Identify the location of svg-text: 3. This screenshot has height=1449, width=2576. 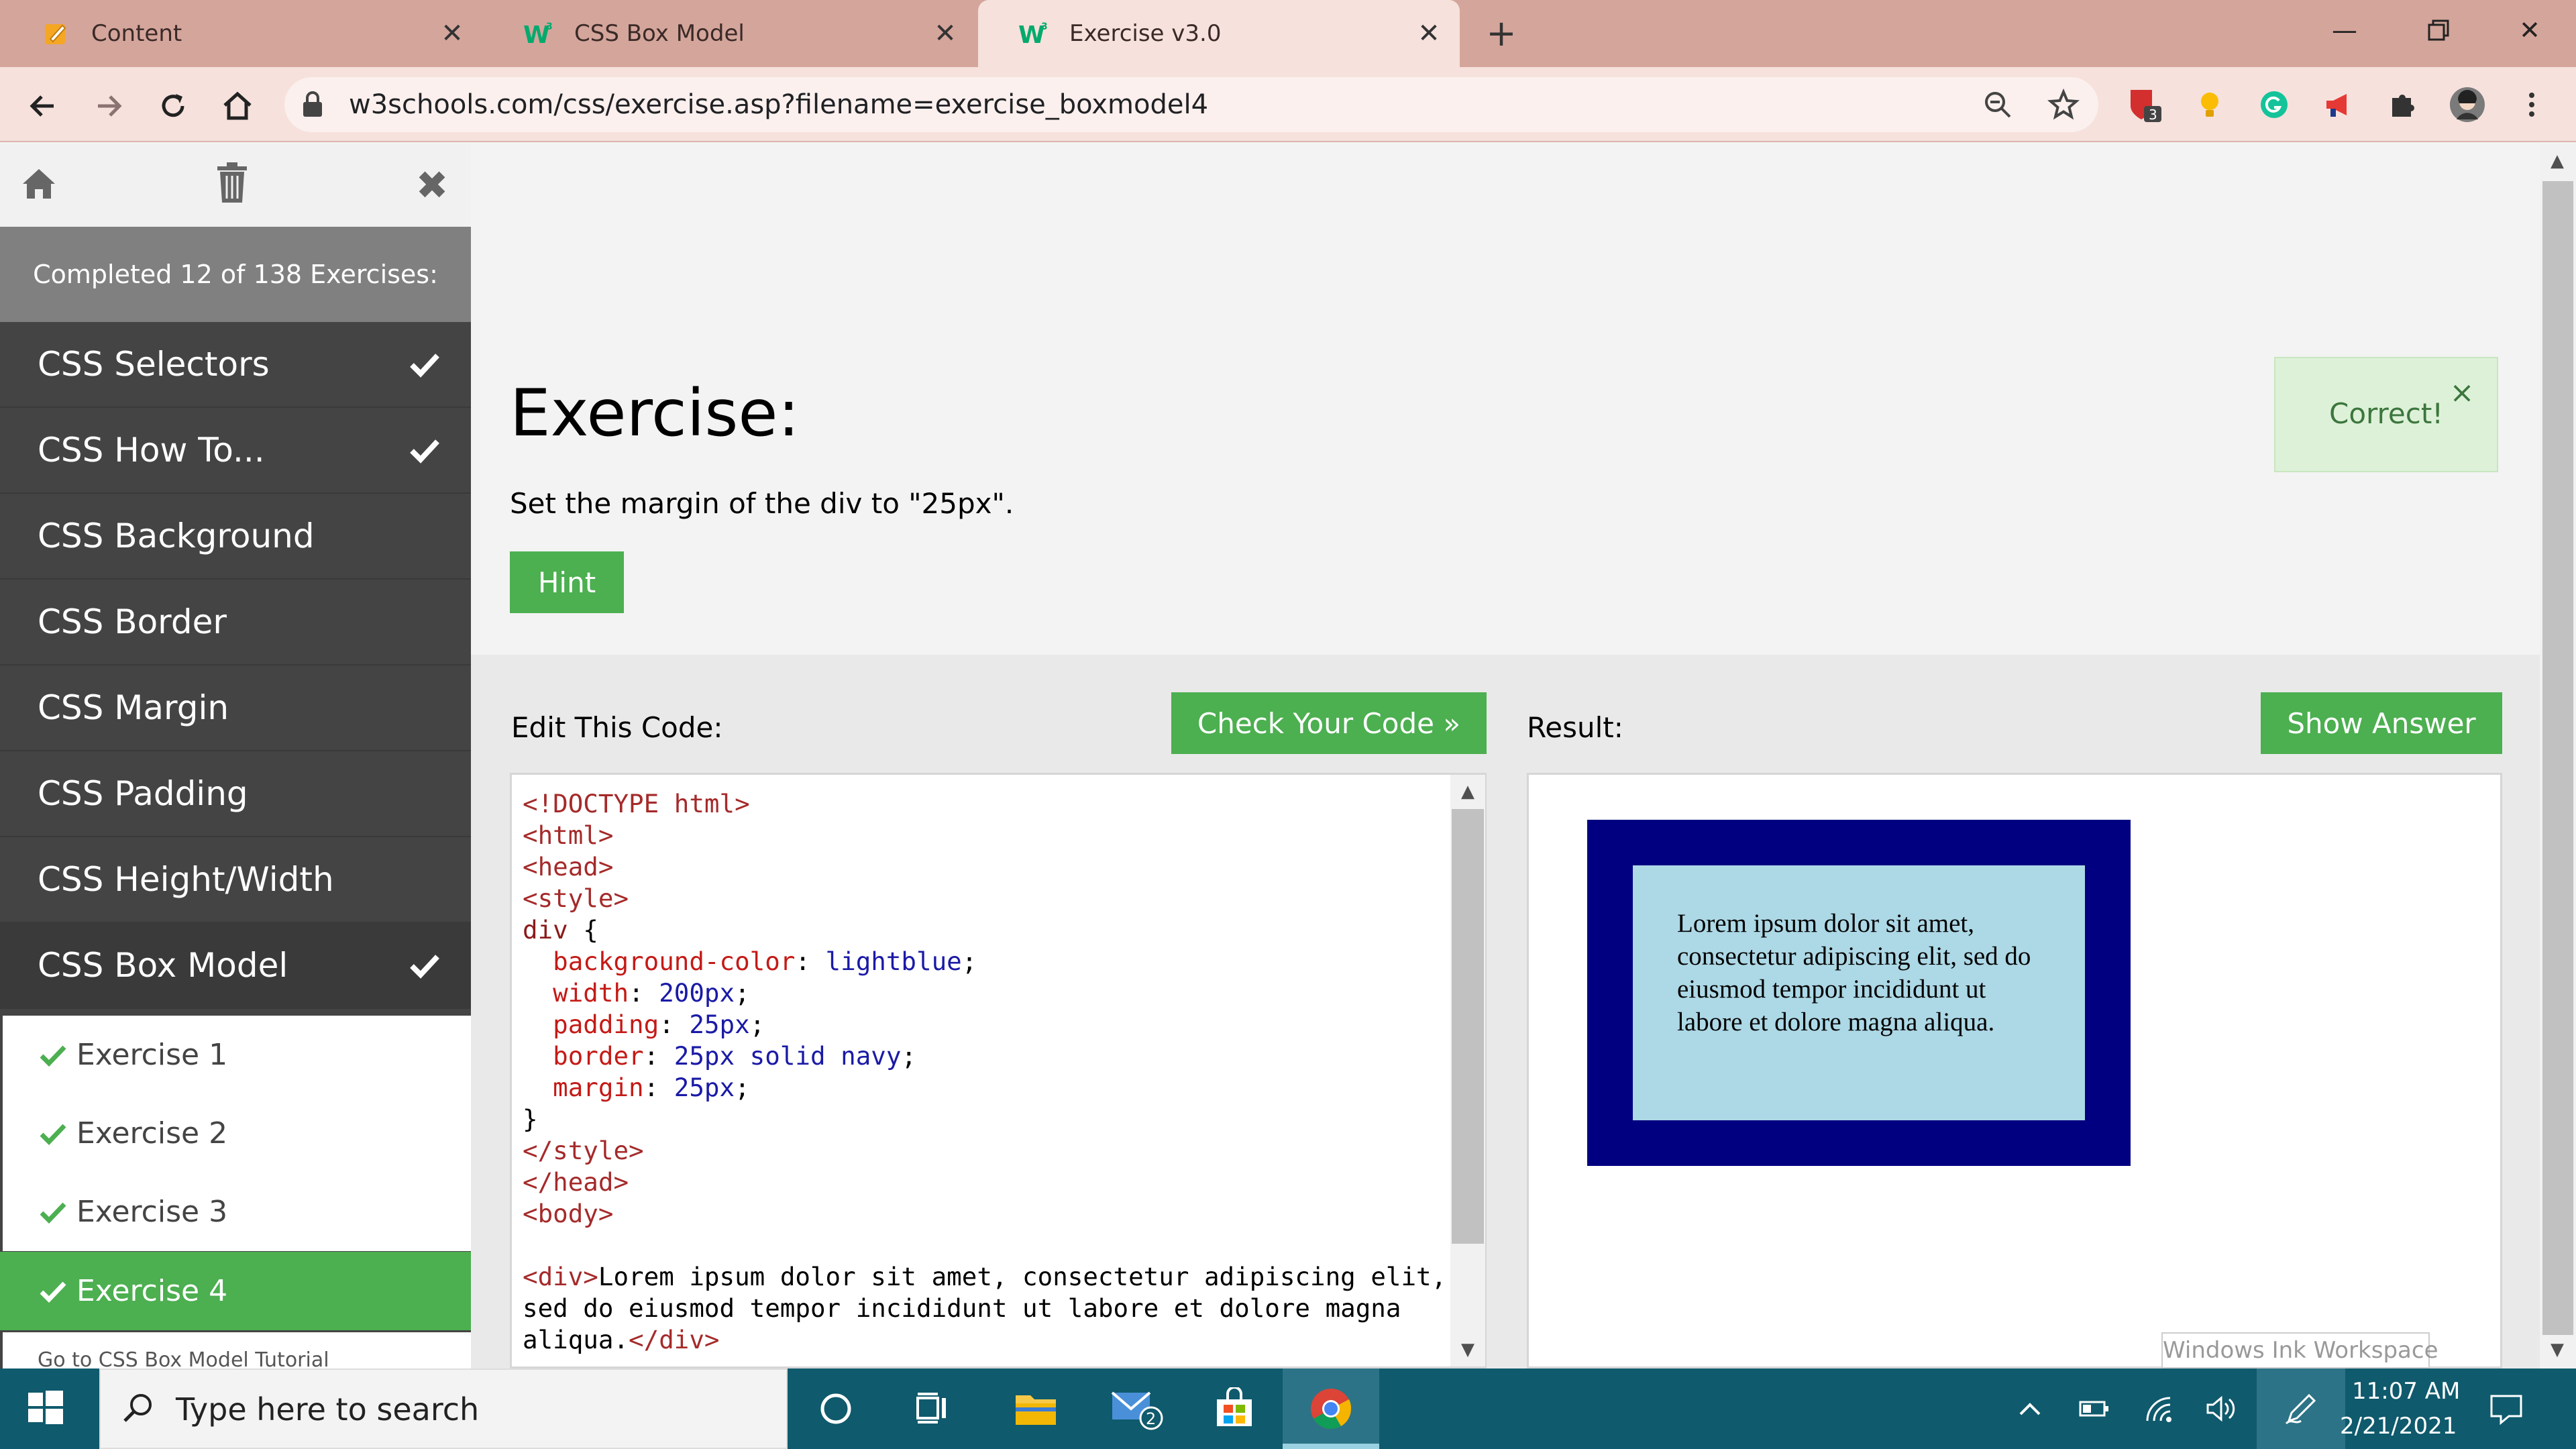
(549, 26).